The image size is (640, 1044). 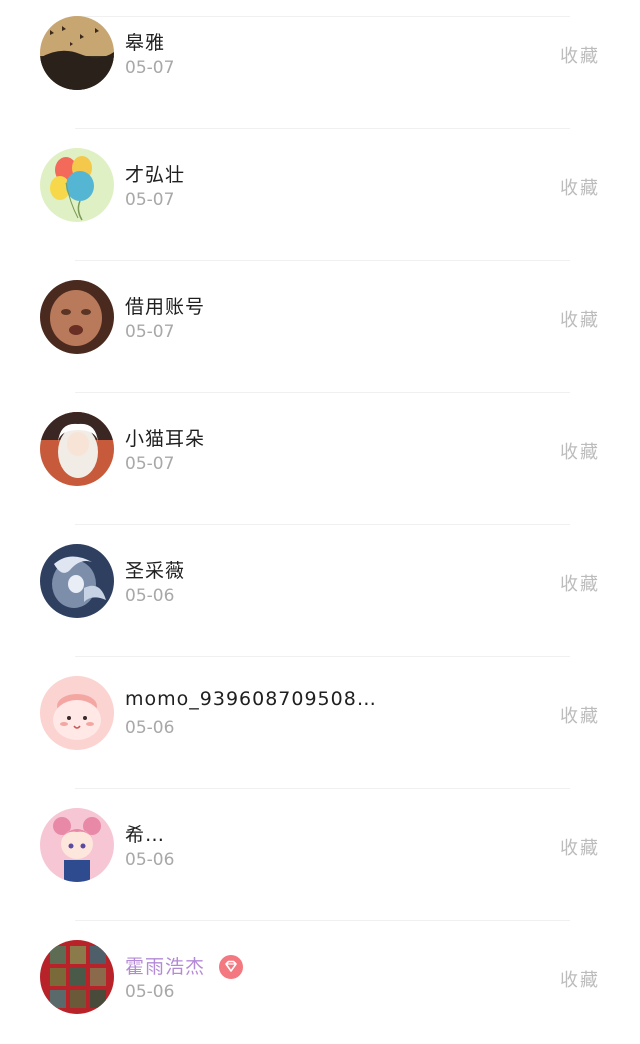 What do you see at coordinates (320, 978) in the screenshot?
I see `list-item: 霍雨浩杰 05-06 收藏` at bounding box center [320, 978].